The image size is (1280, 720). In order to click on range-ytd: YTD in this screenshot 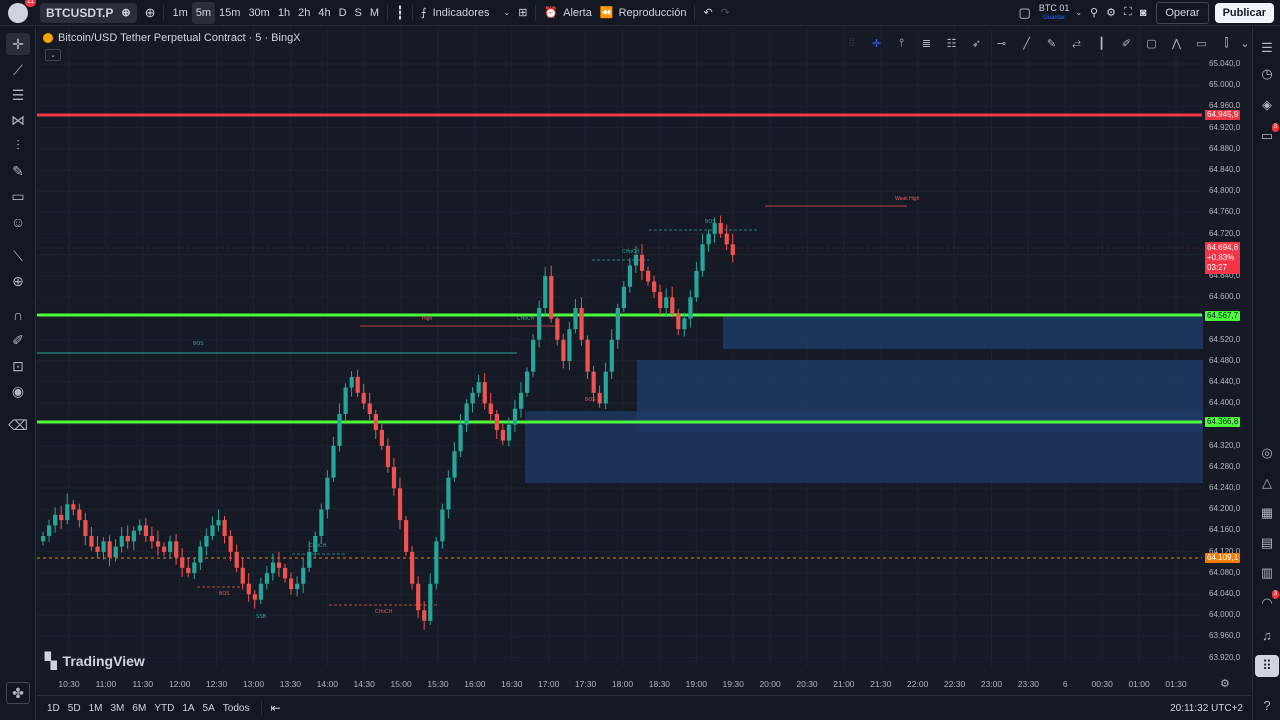, I will do `click(164, 708)`.